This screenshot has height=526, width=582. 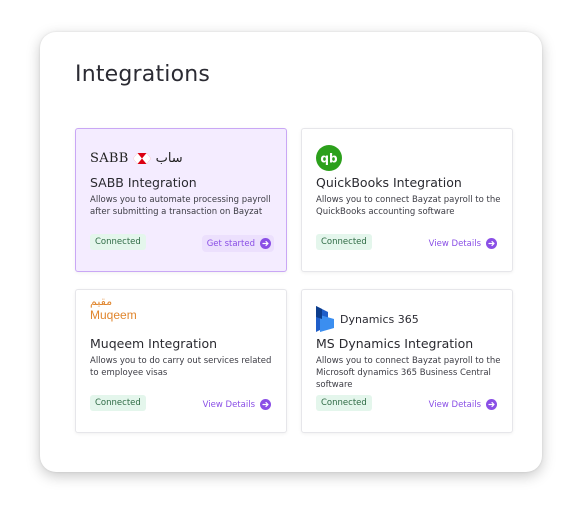 What do you see at coordinates (141, 158) in the screenshot?
I see `sabb-hexagon-icon` at bounding box center [141, 158].